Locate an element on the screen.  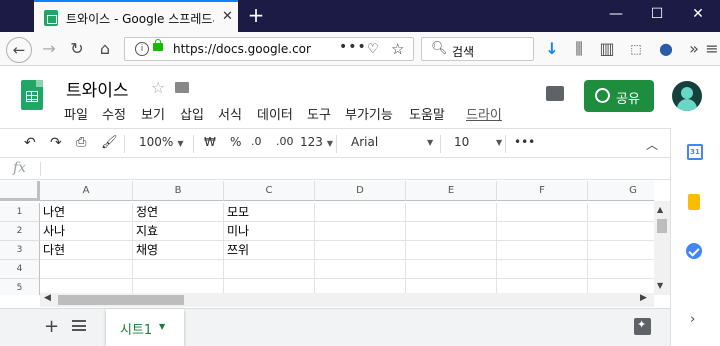
decrease-decimal-button: .0 is located at coordinates (256, 141).